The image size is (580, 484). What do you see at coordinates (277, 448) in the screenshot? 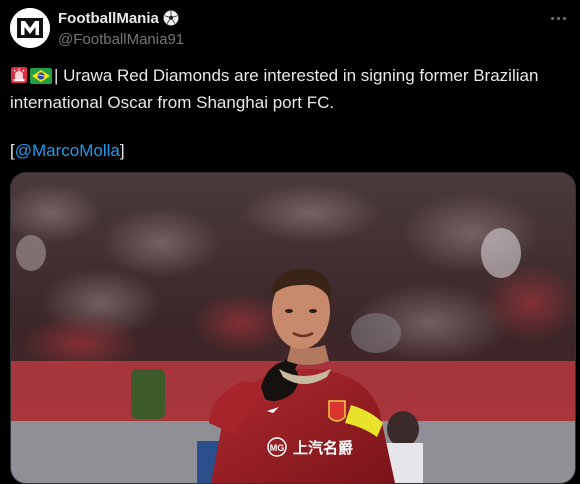
I see `sponsor-logo-text: MG` at bounding box center [277, 448].